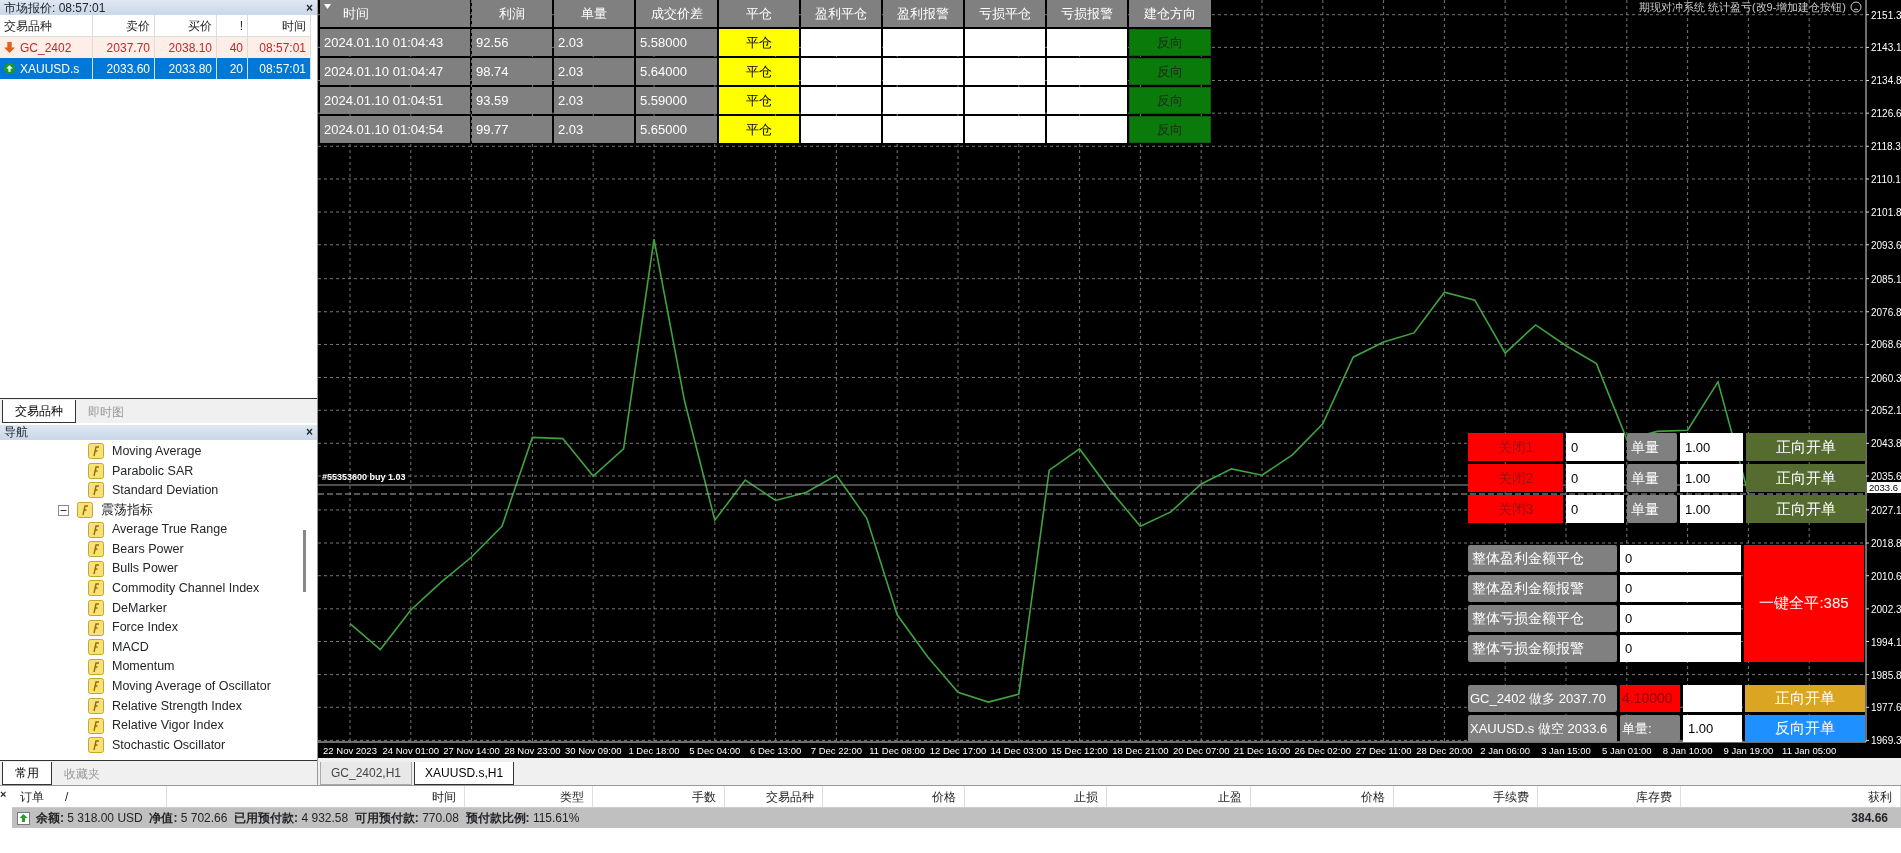  What do you see at coordinates (143, 667) in the screenshot?
I see `tree-item: Momentum` at bounding box center [143, 667].